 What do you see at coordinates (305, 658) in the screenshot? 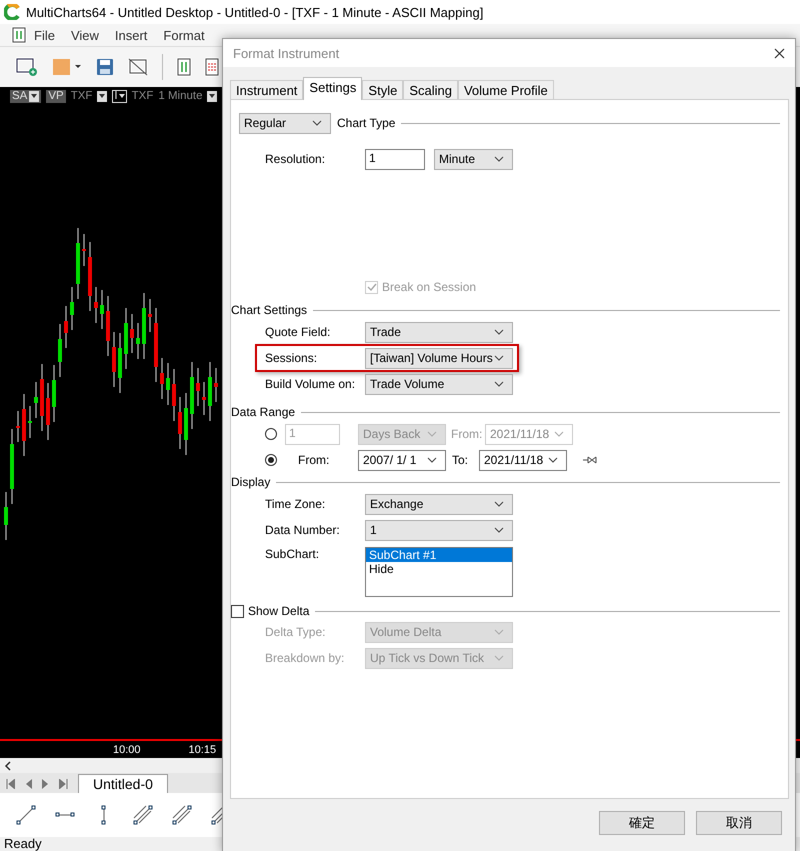
I see `field-label: Breakdown by:` at bounding box center [305, 658].